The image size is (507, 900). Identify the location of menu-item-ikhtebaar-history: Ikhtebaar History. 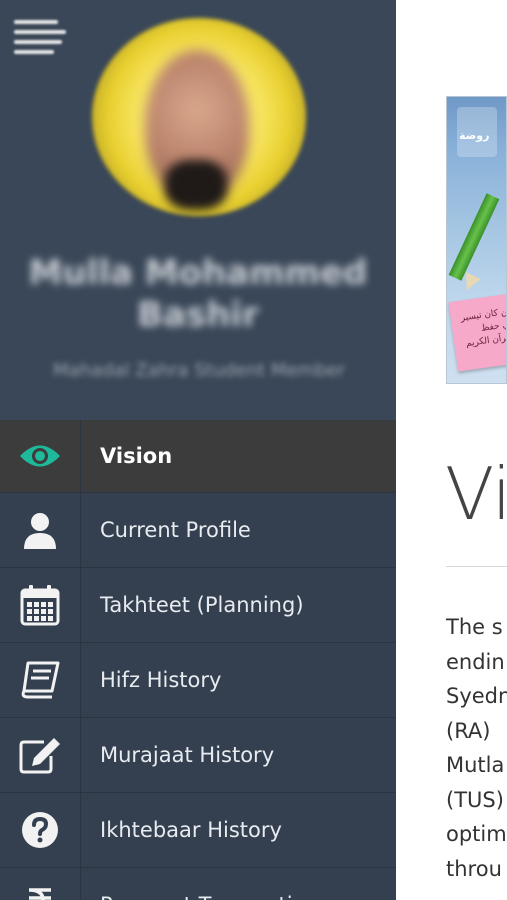
(198, 830).